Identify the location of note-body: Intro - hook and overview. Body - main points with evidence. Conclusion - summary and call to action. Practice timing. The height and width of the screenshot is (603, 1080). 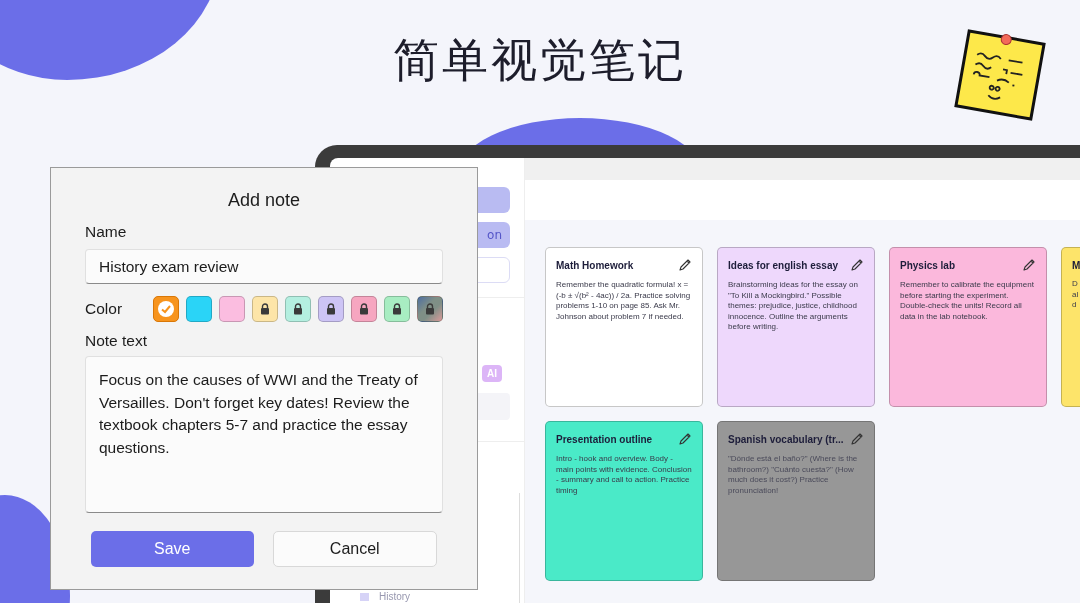
(624, 475).